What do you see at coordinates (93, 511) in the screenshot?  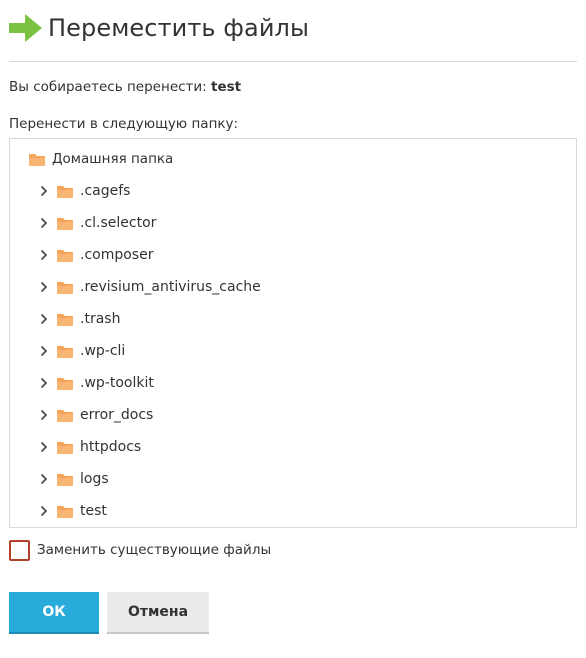 I see `tree-item-label: test` at bounding box center [93, 511].